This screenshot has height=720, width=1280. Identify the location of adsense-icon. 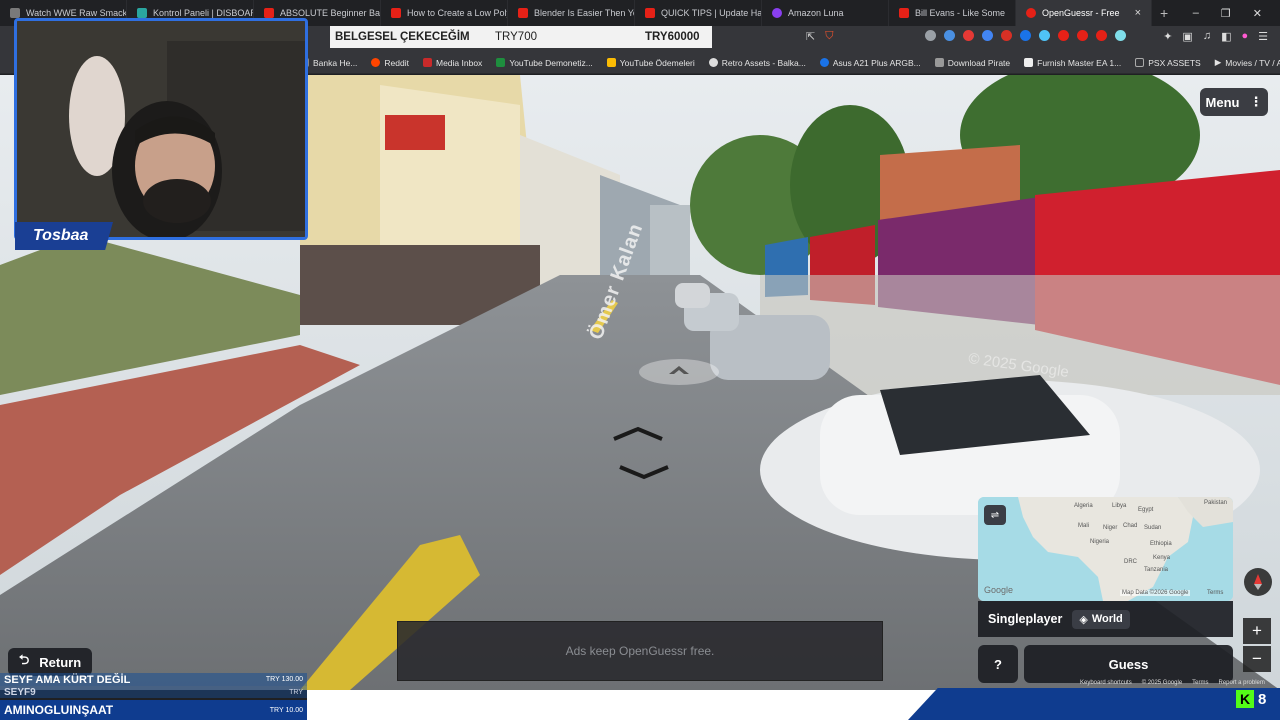
(611, 62).